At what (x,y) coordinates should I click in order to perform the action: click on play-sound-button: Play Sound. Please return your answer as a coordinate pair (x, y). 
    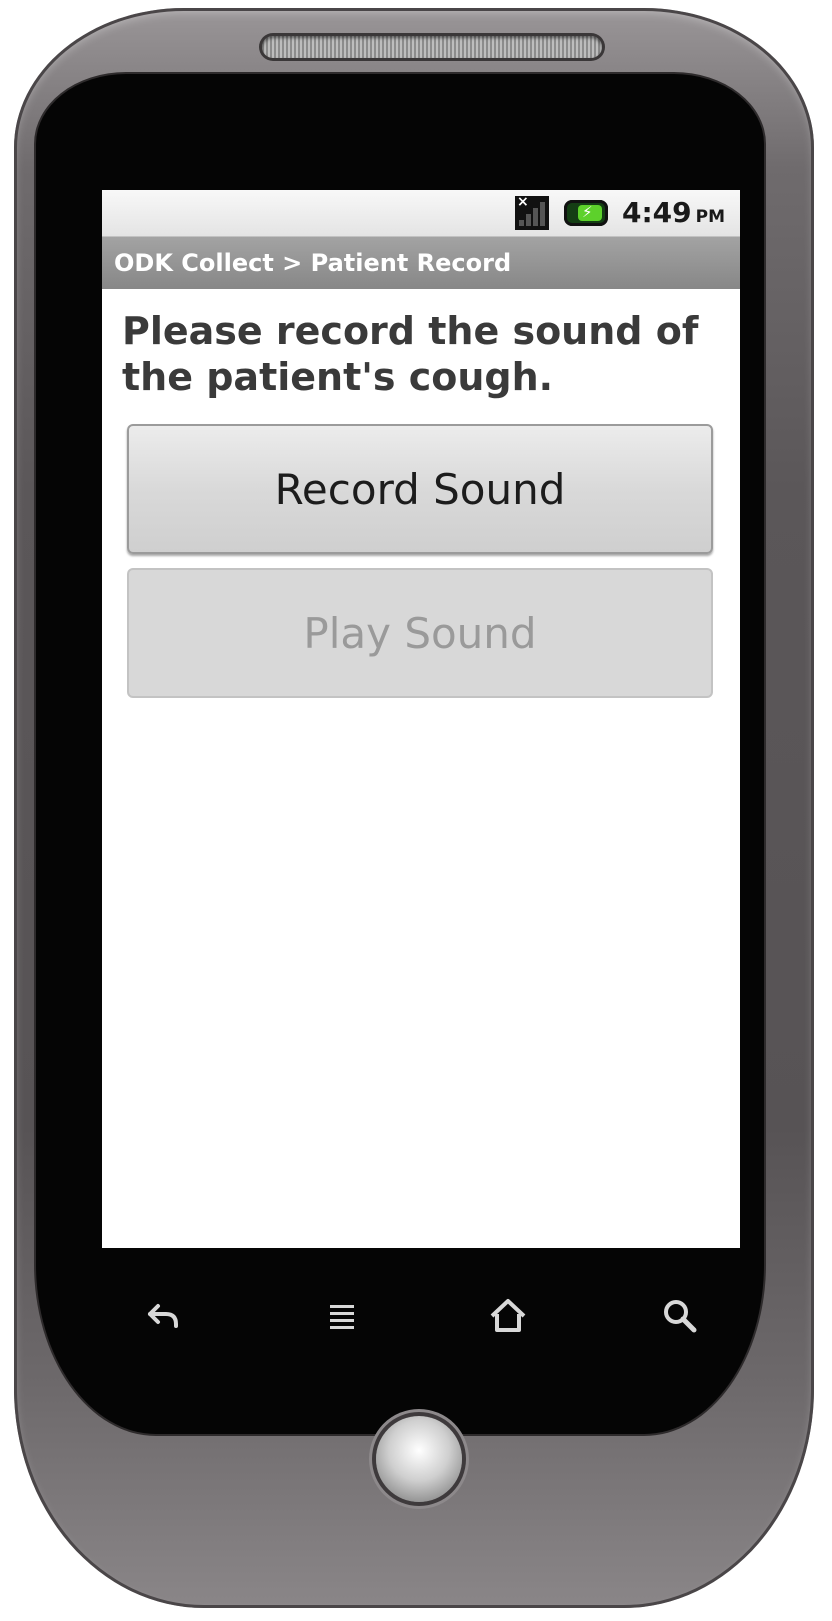
    Looking at the image, I should click on (420, 633).